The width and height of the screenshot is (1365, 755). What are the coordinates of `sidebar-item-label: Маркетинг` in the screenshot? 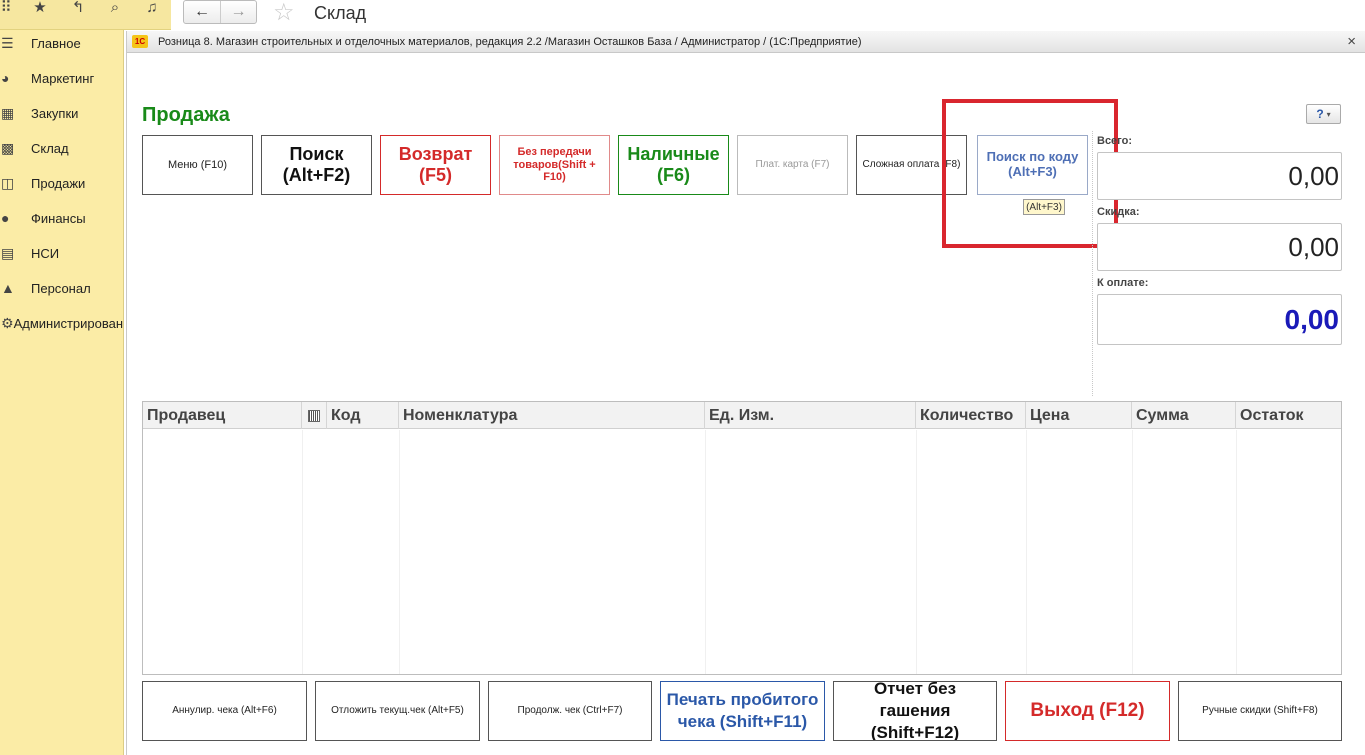 It's located at (63, 78).